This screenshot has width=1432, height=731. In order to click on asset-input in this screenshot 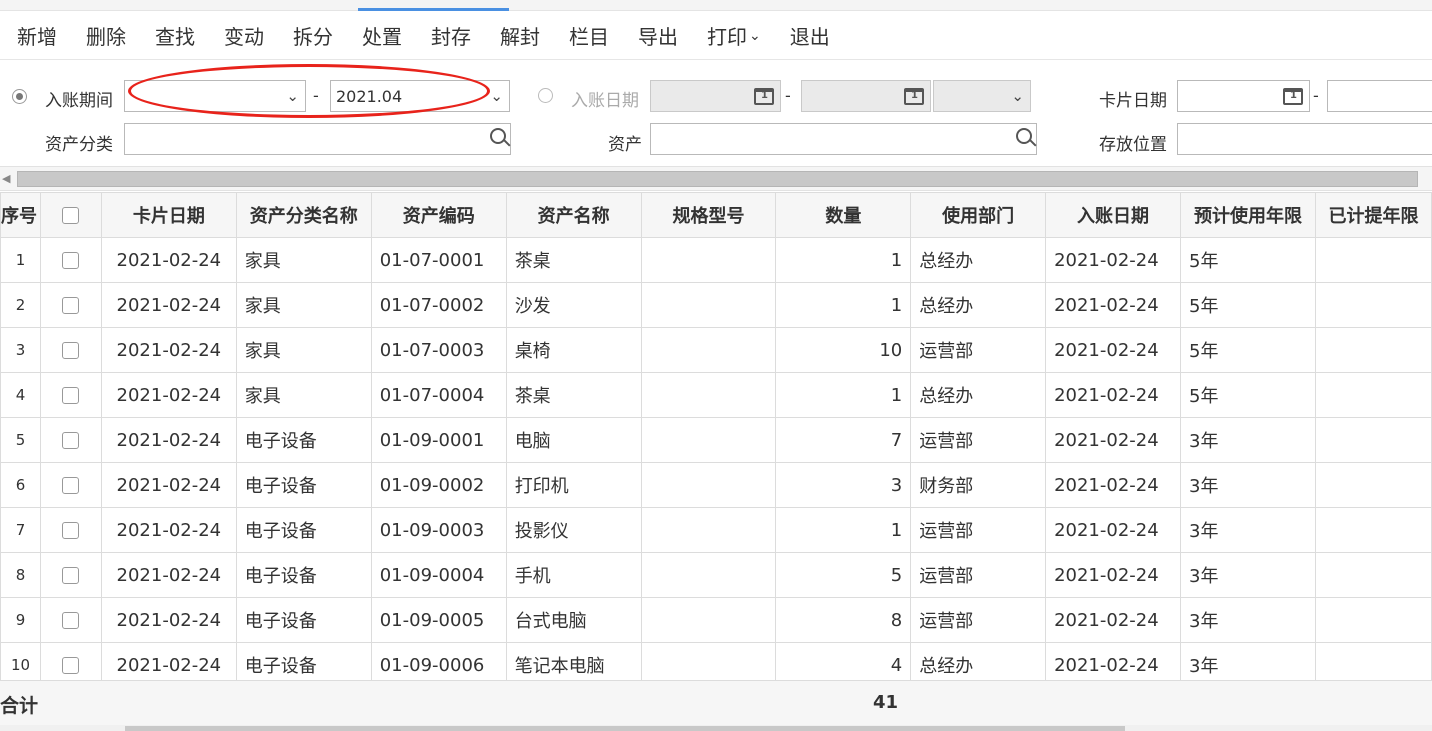, I will do `click(843, 139)`.